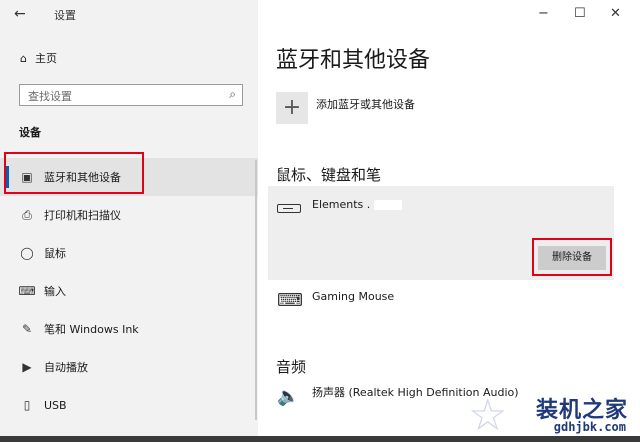  I want to click on home-label: 主页, so click(45, 58).